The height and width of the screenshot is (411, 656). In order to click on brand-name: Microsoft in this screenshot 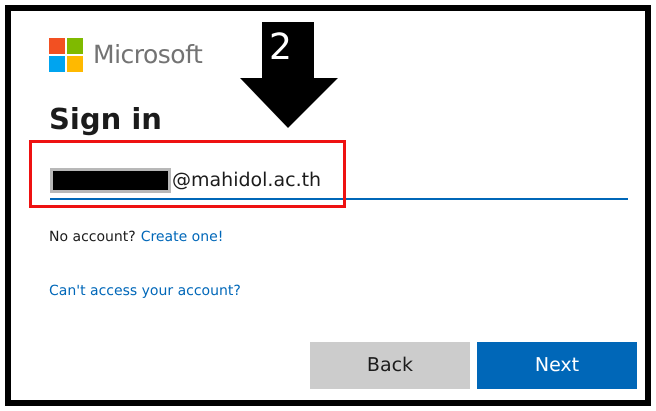, I will do `click(147, 55)`.